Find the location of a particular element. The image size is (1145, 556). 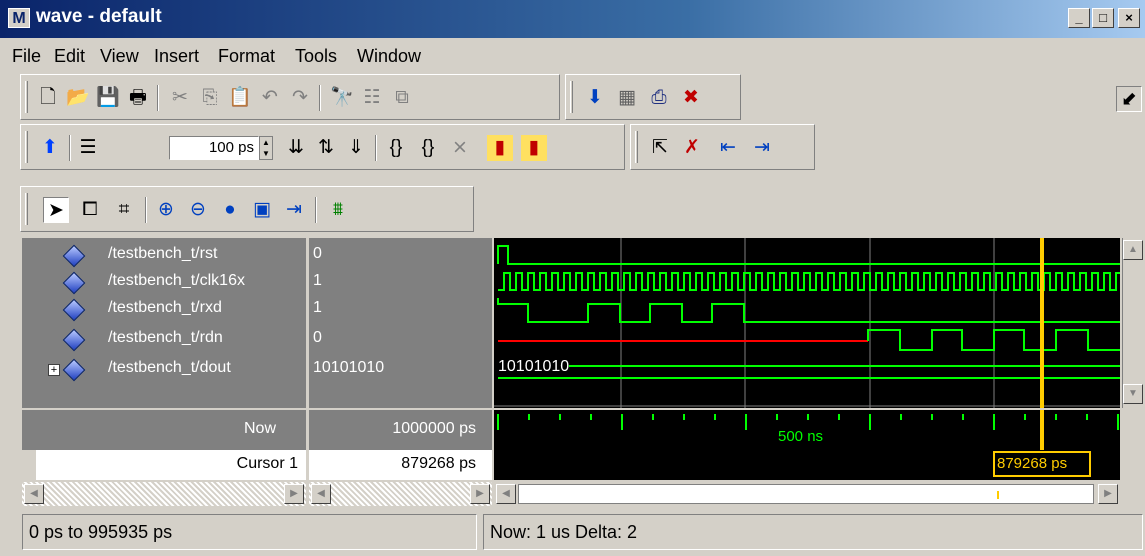

toolbar-row-3: ➤ ⧠ ⌗ ⊕ ⊖ ● ▣ ⇥ ⩩ is located at coordinates (240, 209).